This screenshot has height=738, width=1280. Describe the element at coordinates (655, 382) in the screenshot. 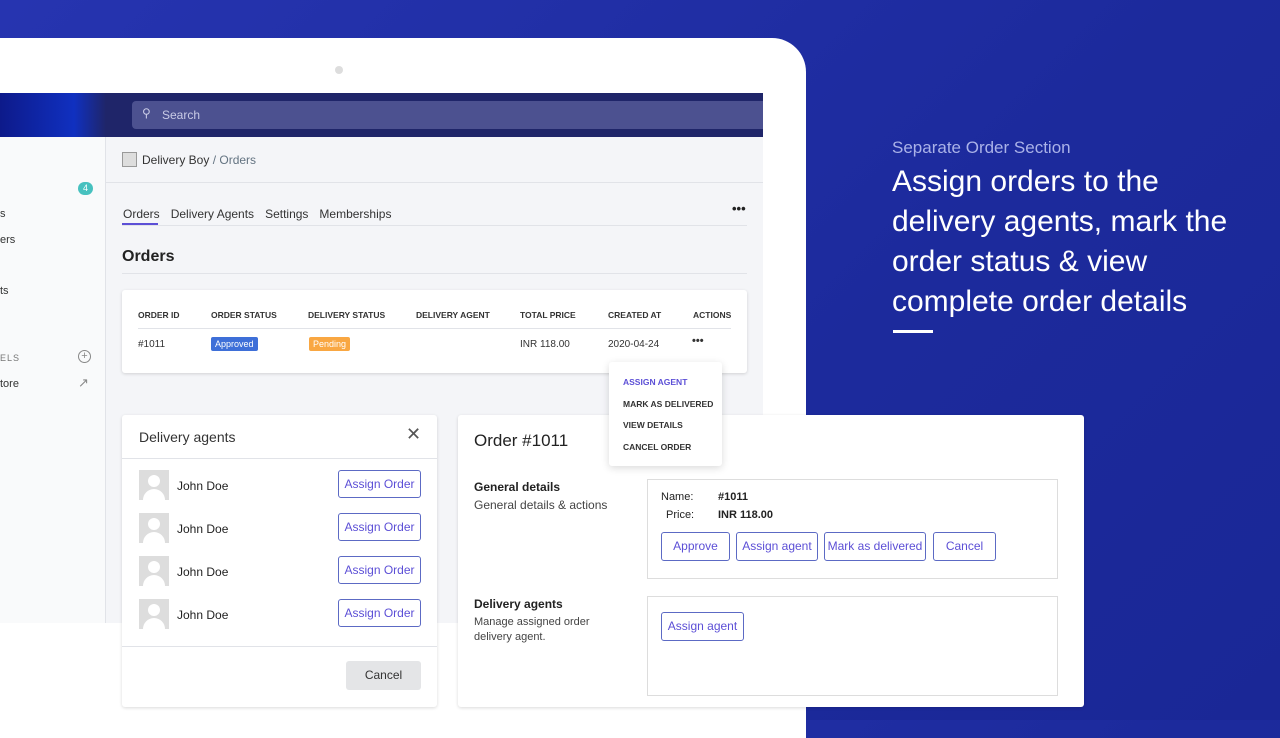

I see `menu-item-assign-agent: ASSIGN AGENT` at that location.